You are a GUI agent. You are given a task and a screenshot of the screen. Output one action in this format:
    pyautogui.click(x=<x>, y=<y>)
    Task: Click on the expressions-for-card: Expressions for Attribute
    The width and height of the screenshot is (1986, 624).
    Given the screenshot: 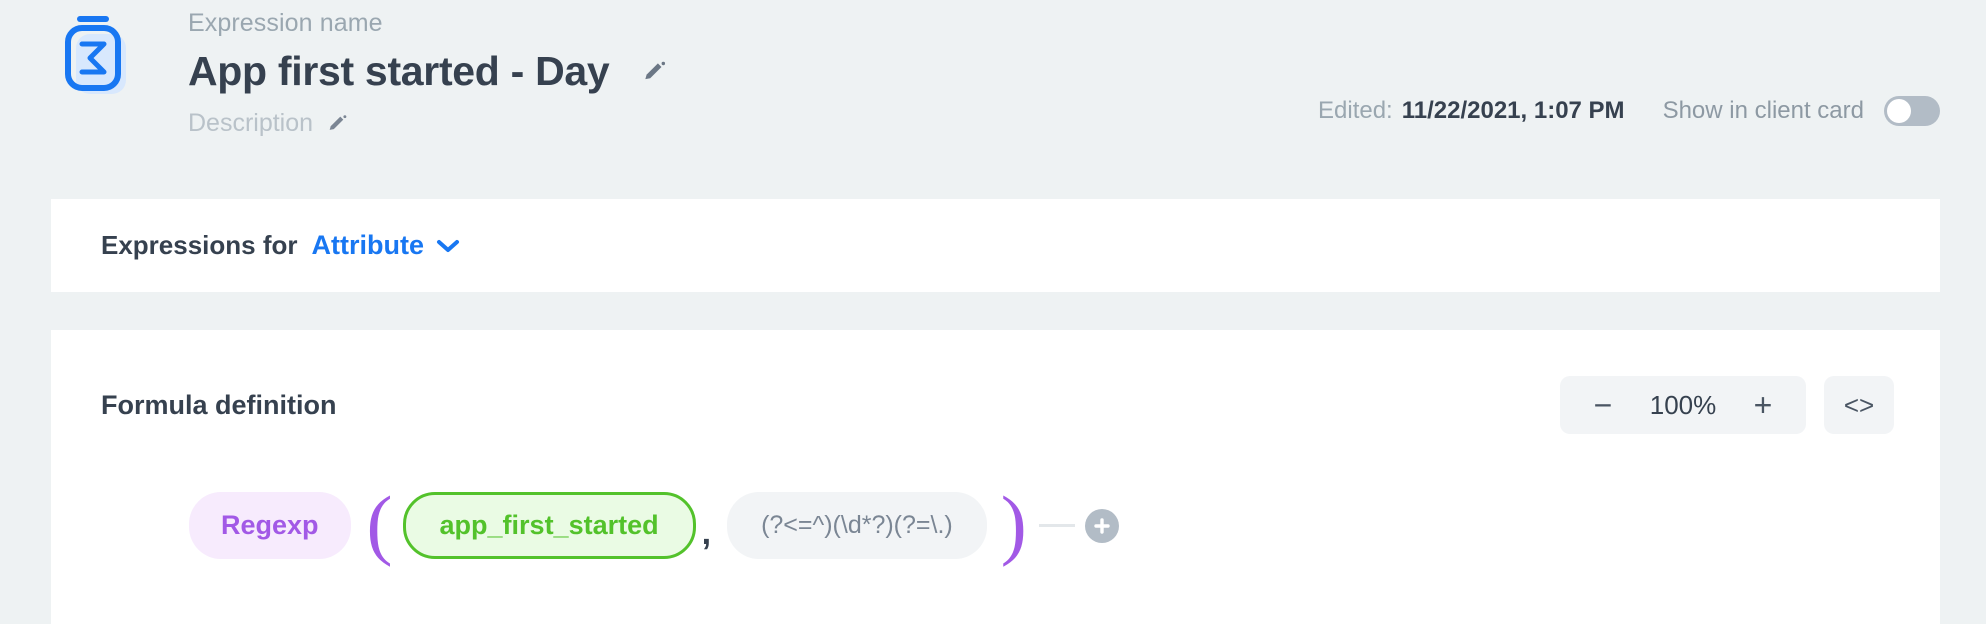 What is the action you would take?
    pyautogui.click(x=995, y=245)
    